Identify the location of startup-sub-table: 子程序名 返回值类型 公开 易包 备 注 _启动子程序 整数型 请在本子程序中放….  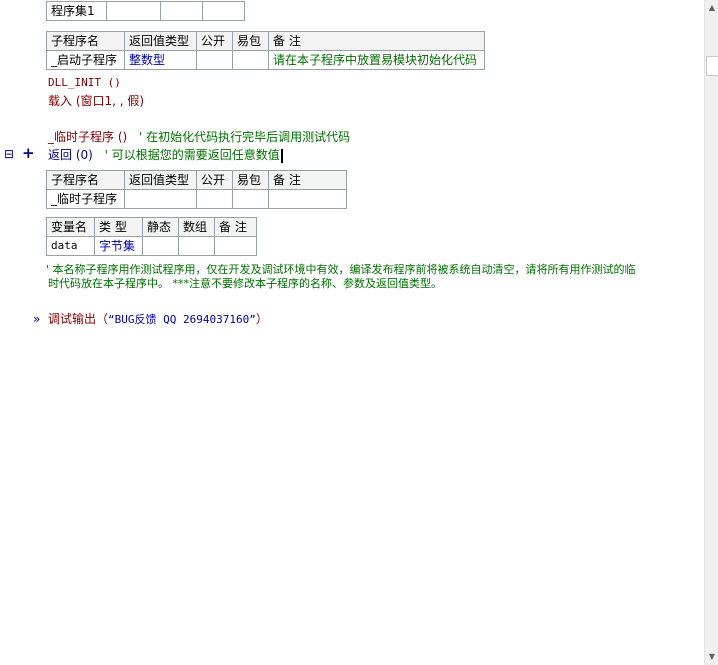
(265, 50).